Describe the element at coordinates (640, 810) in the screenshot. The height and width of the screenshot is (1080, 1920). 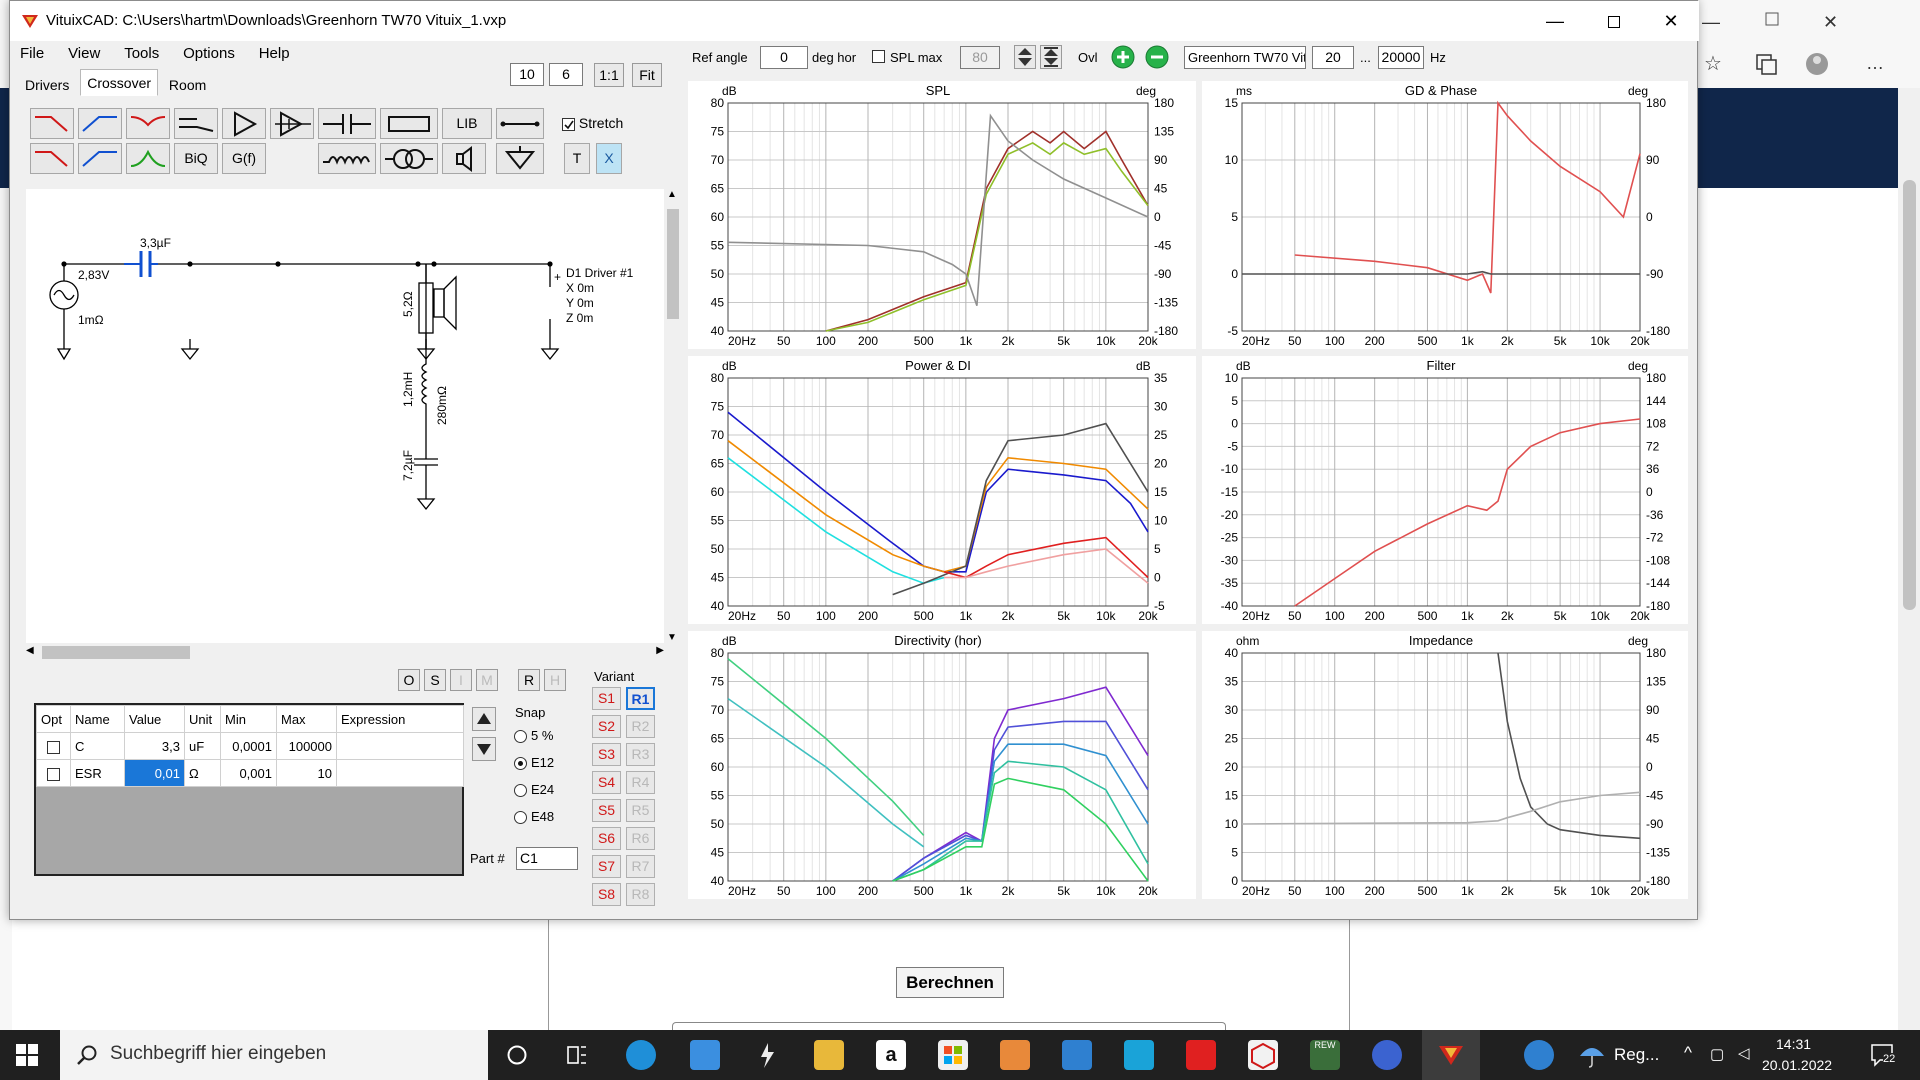
I see `variant-r5-button: R5` at that location.